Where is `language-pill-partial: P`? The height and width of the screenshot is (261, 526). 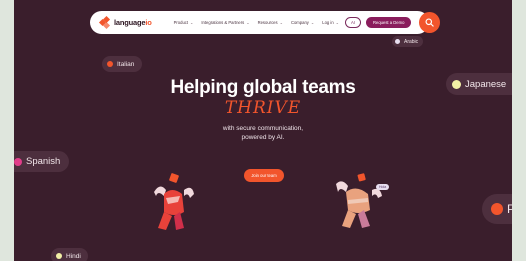
language-pill-partial: P is located at coordinates (497, 209).